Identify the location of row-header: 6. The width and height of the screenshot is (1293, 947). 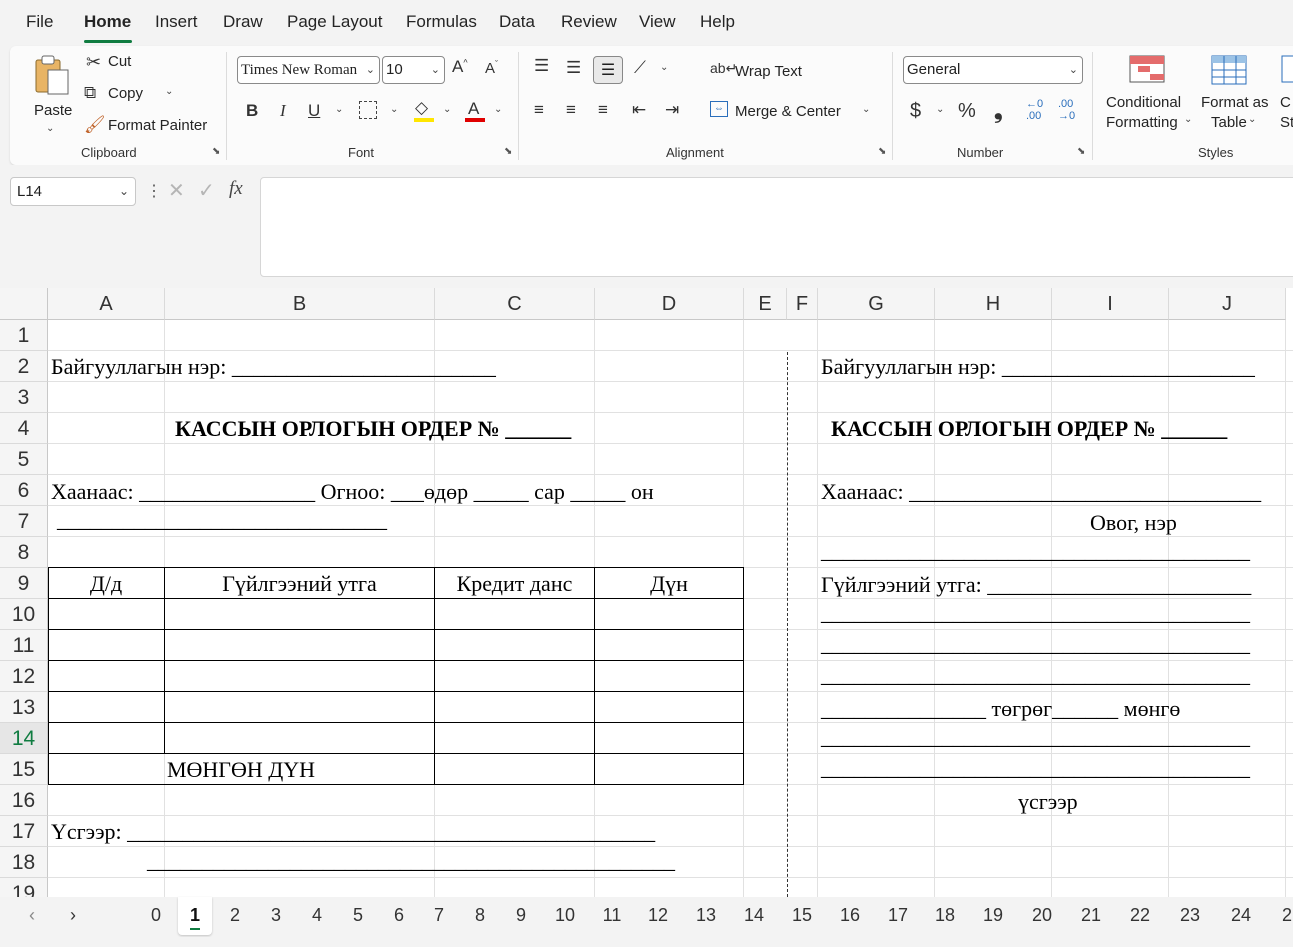
(24, 490).